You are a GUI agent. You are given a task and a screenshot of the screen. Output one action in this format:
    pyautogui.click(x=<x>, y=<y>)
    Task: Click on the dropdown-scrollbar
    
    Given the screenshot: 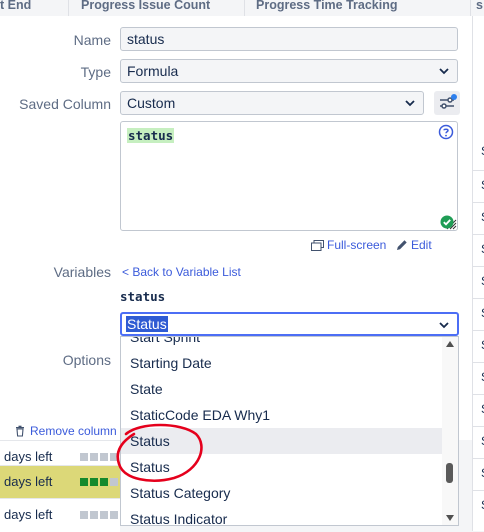 What is the action you would take?
    pyautogui.click(x=450, y=431)
    